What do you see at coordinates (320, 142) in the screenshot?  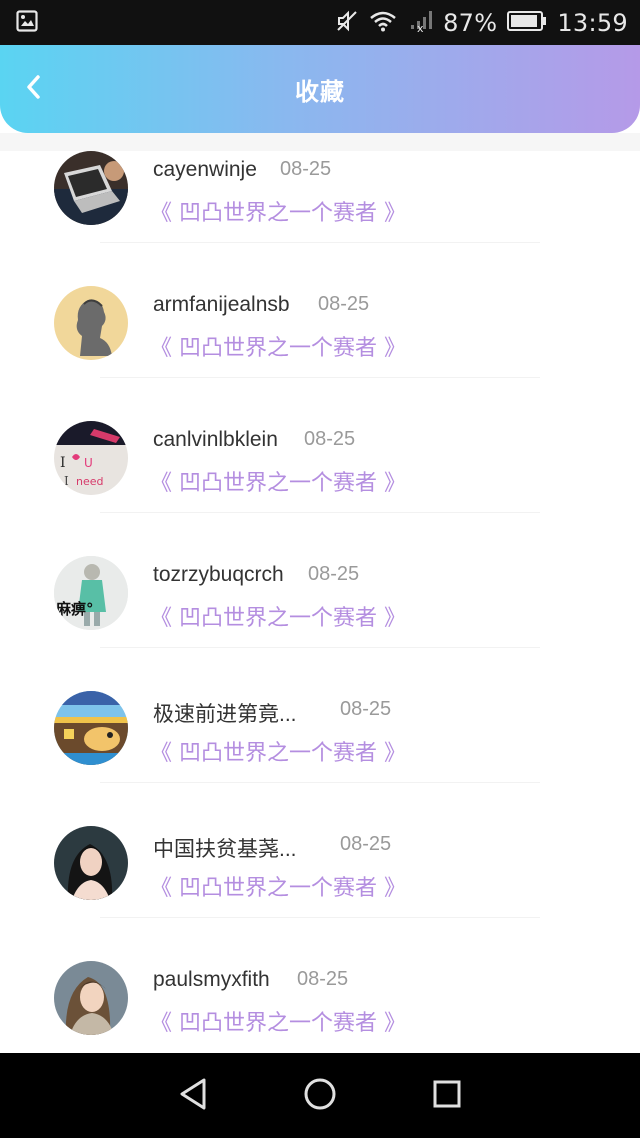 I see `header-spacer` at bounding box center [320, 142].